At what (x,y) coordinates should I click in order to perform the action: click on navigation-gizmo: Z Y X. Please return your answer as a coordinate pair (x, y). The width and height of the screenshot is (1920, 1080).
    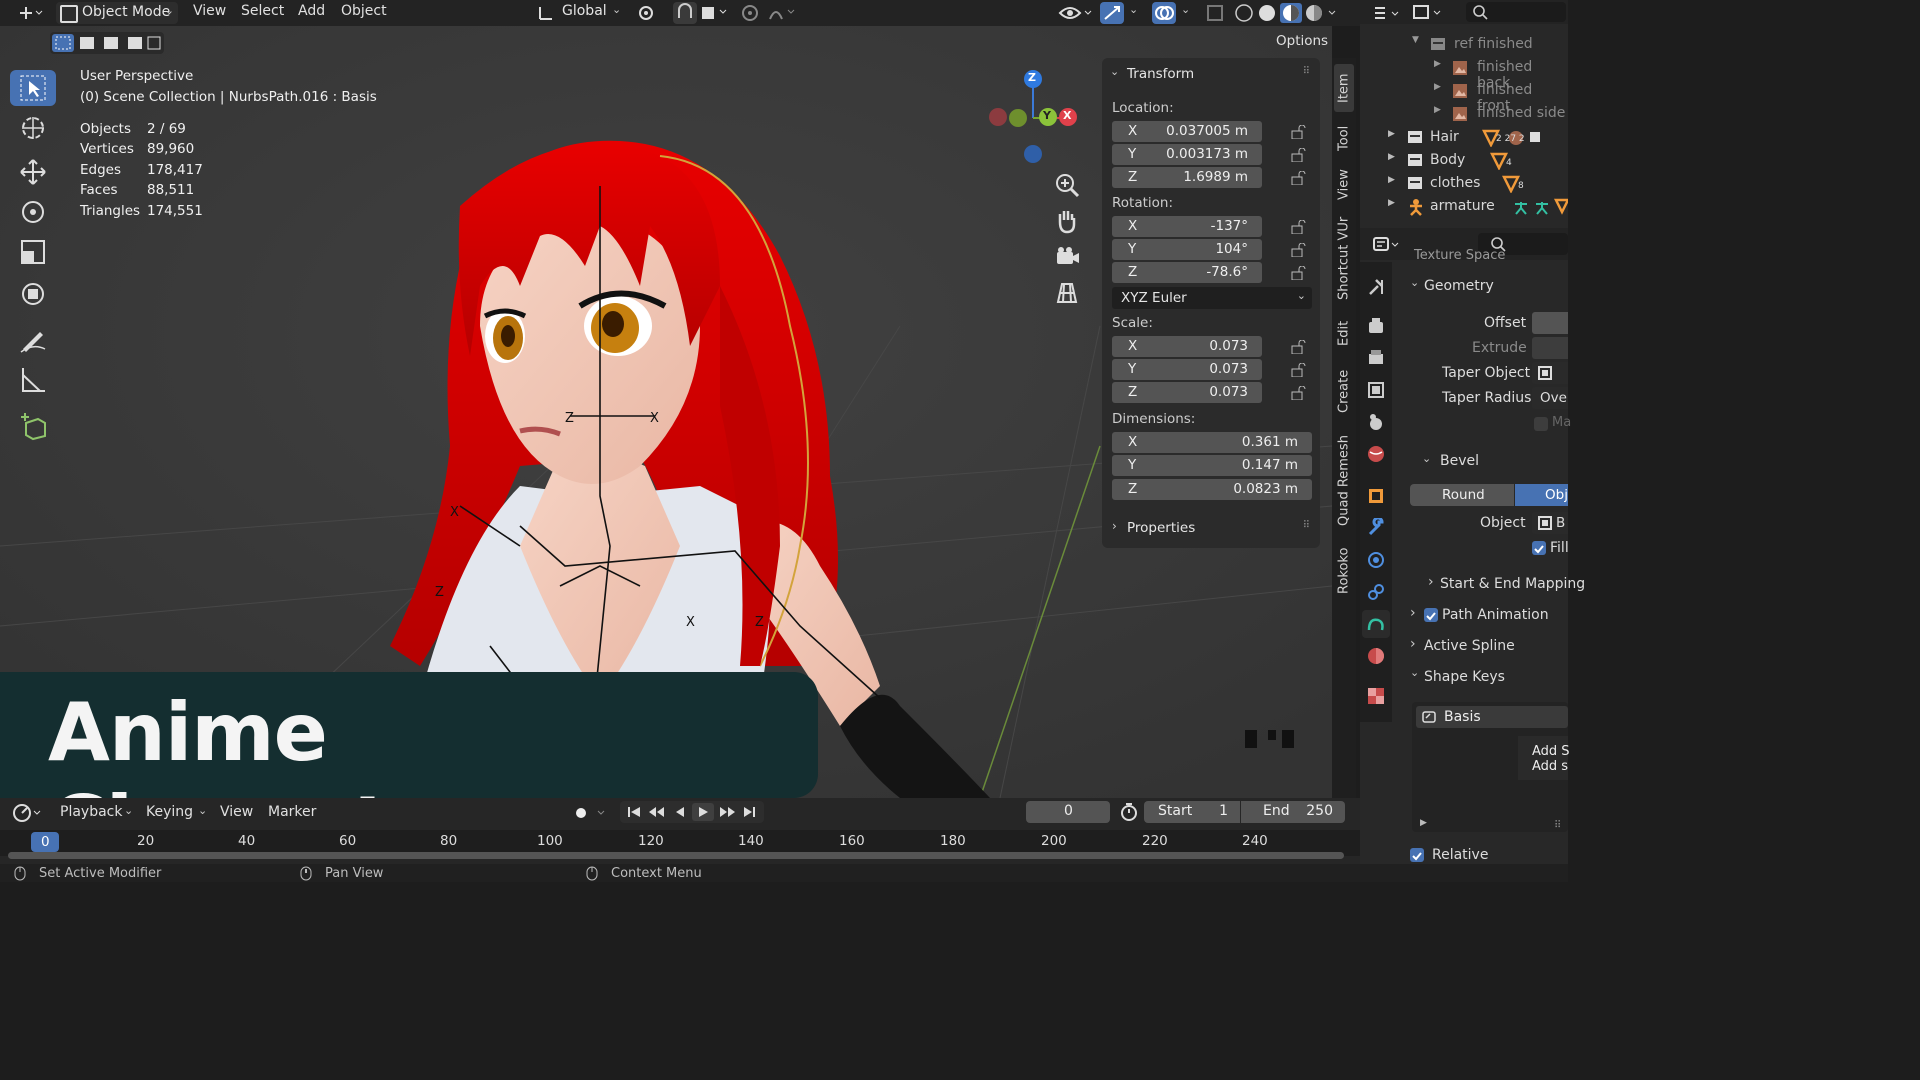
    Looking at the image, I should click on (1035, 116).